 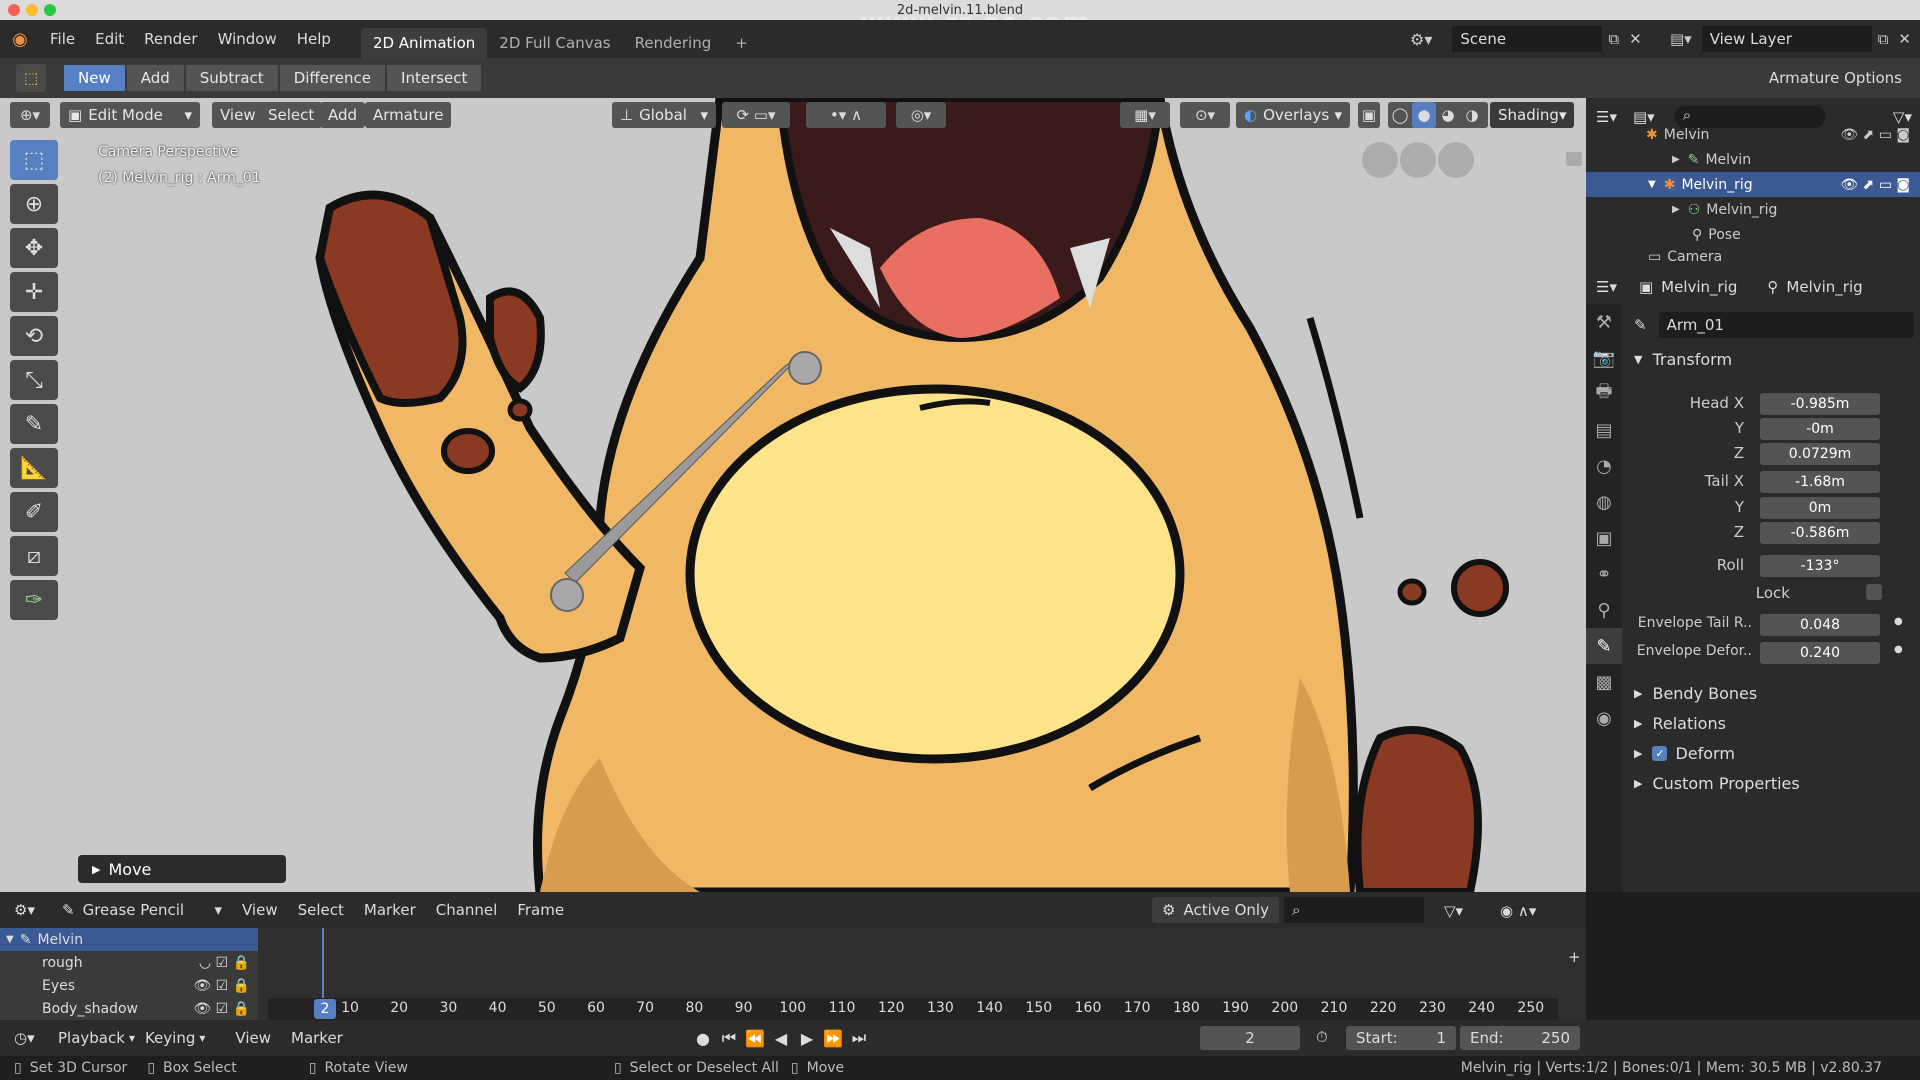 What do you see at coordinates (1401, 1038) in the screenshot?
I see `start-frame-field: Start: 1` at bounding box center [1401, 1038].